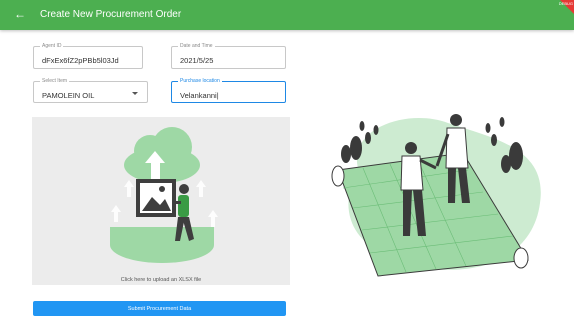  What do you see at coordinates (80, 60) in the screenshot?
I see `agent-id-value: dFxEx6fZ2pPBb5l03Jd` at bounding box center [80, 60].